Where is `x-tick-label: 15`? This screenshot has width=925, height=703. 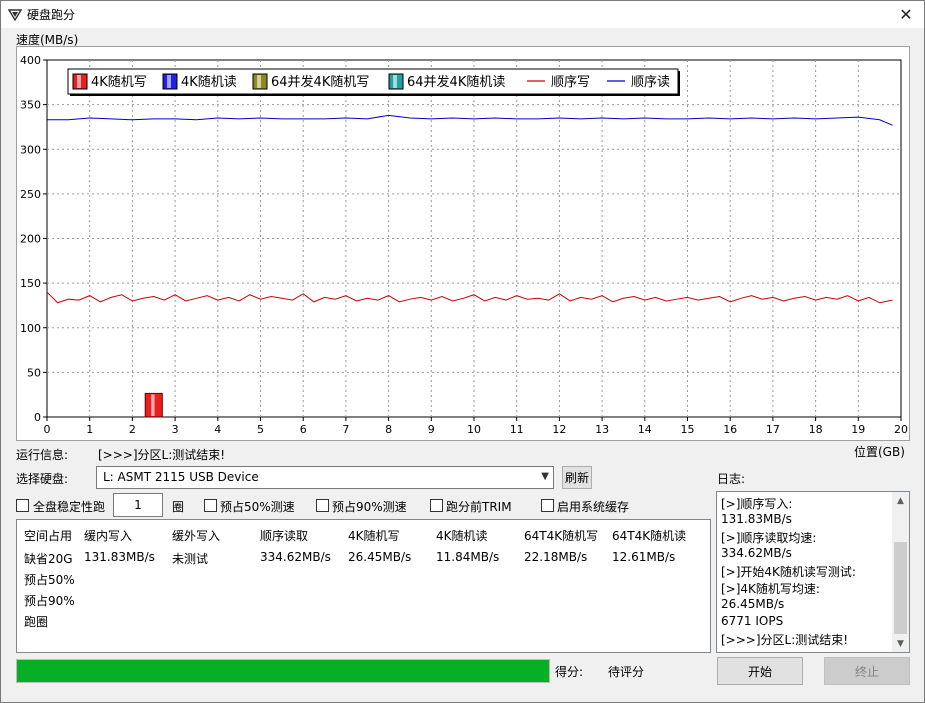 x-tick-label: 15 is located at coordinates (688, 429).